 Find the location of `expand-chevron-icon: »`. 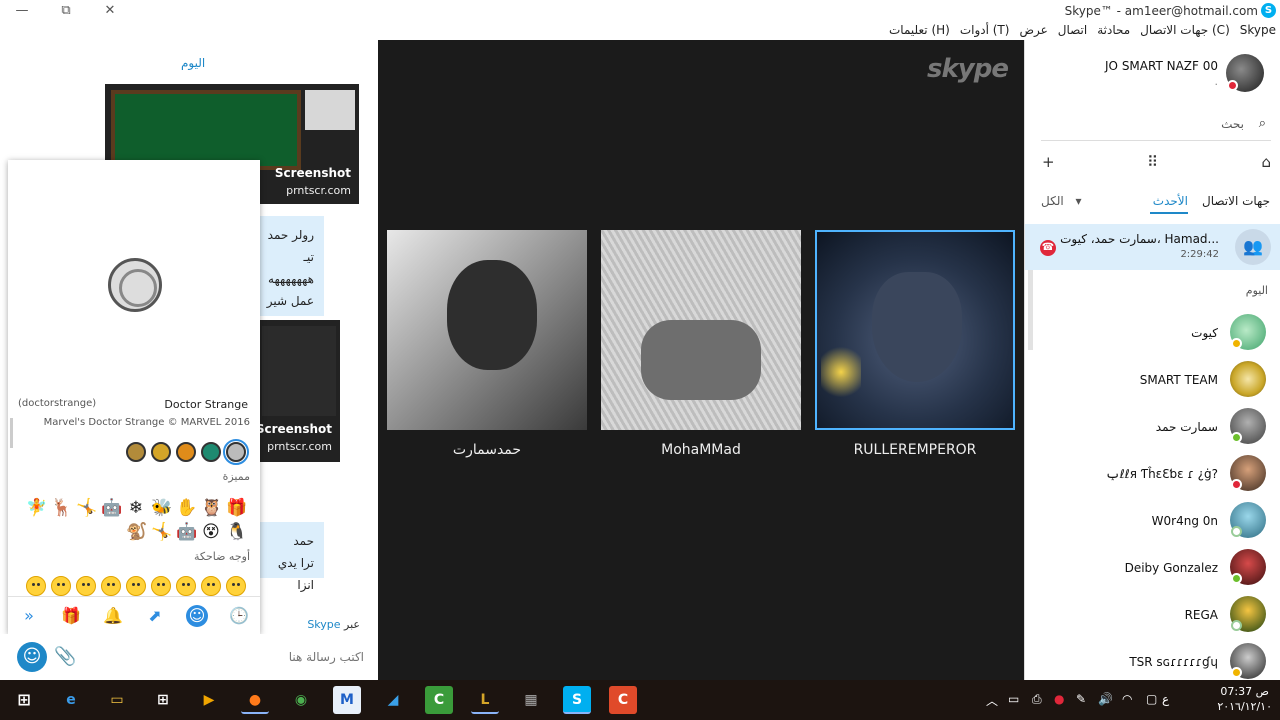

expand-chevron-icon: » is located at coordinates (29, 616).